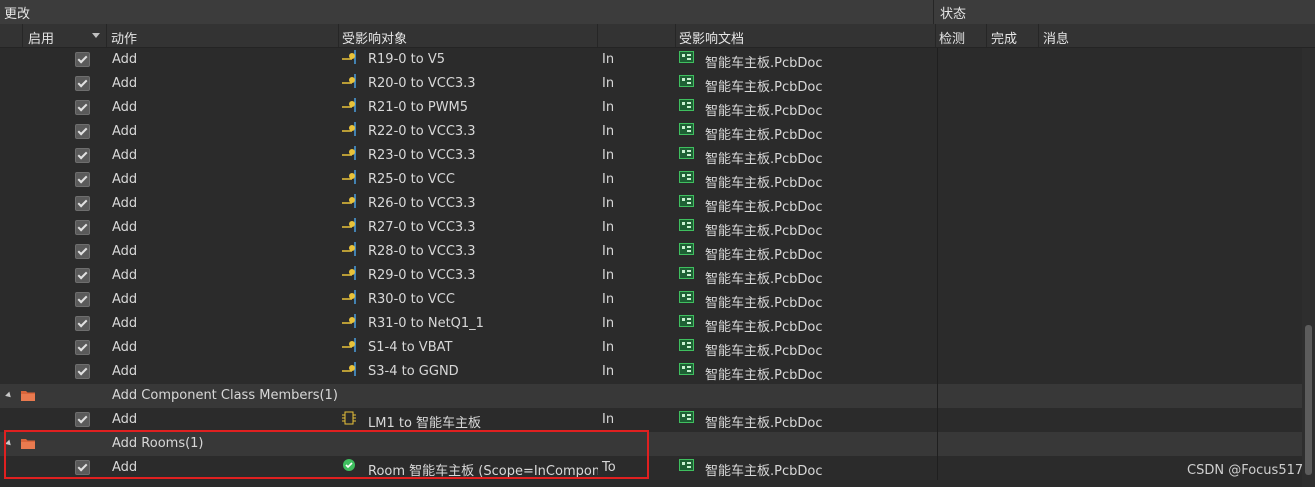 This screenshot has width=1315, height=487. I want to click on column-message: 消息, so click(1056, 37).